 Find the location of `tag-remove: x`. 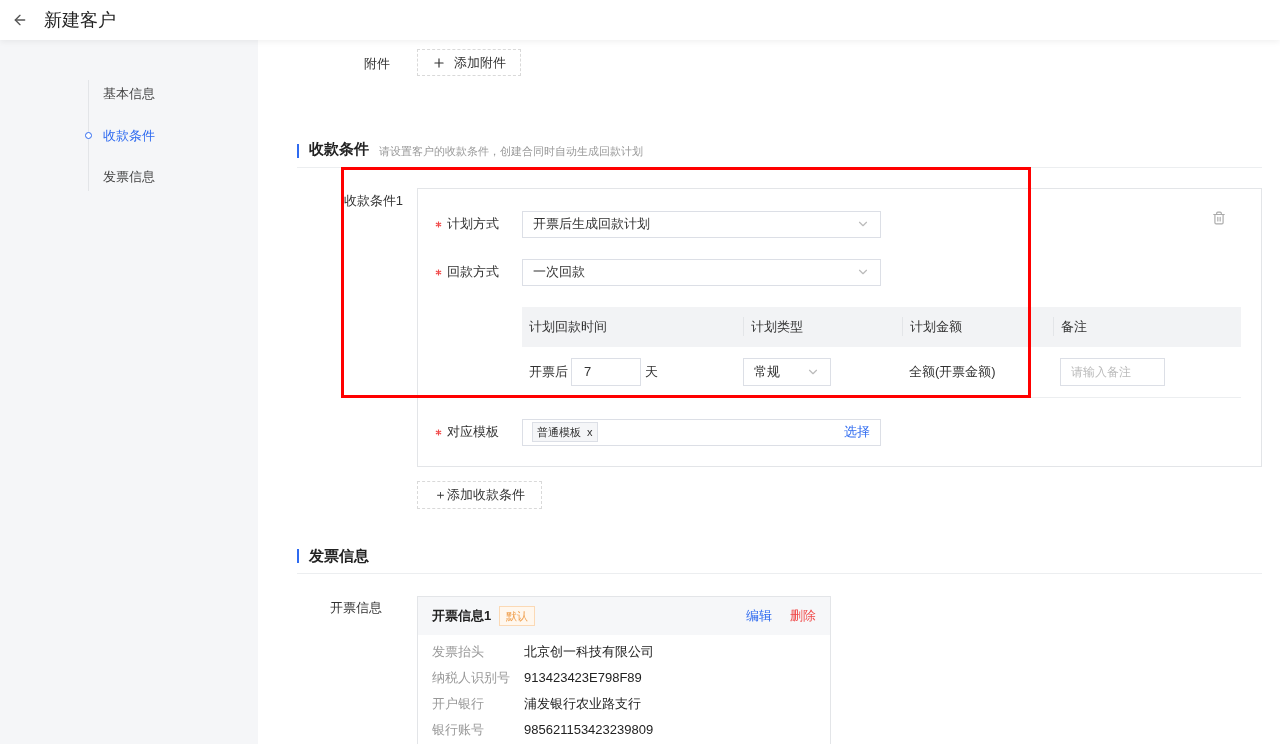

tag-remove: x is located at coordinates (590, 432).